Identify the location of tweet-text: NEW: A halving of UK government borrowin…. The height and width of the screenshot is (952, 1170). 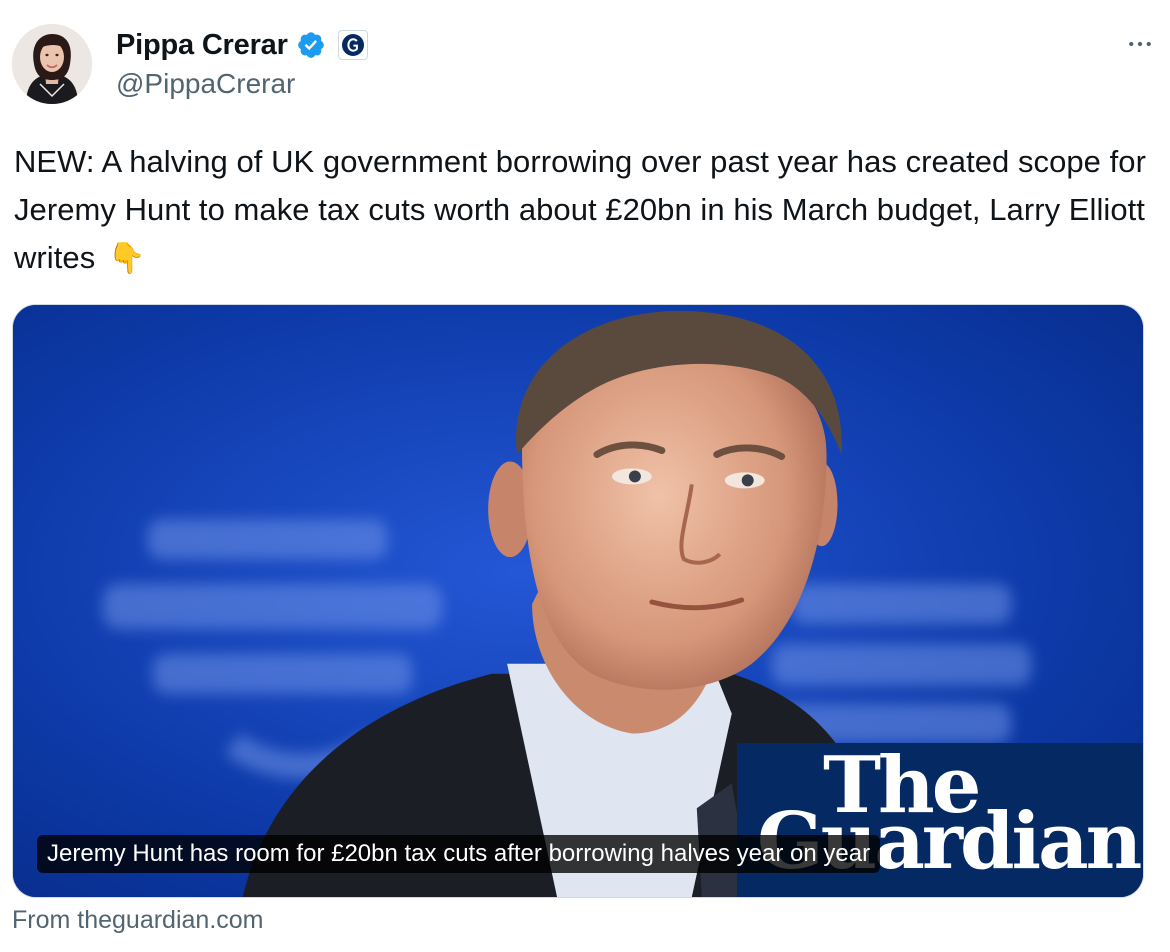
(584, 210).